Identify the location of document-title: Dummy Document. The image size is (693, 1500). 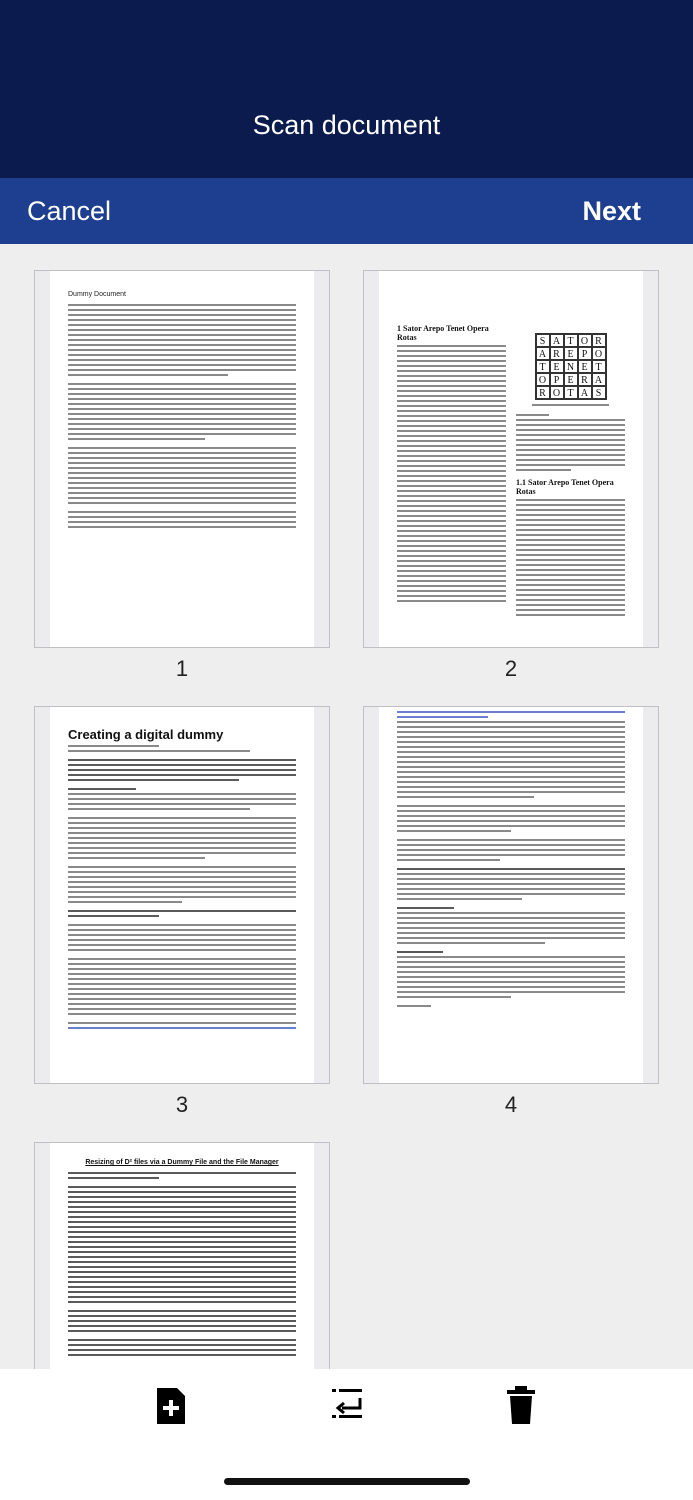
(97, 294).